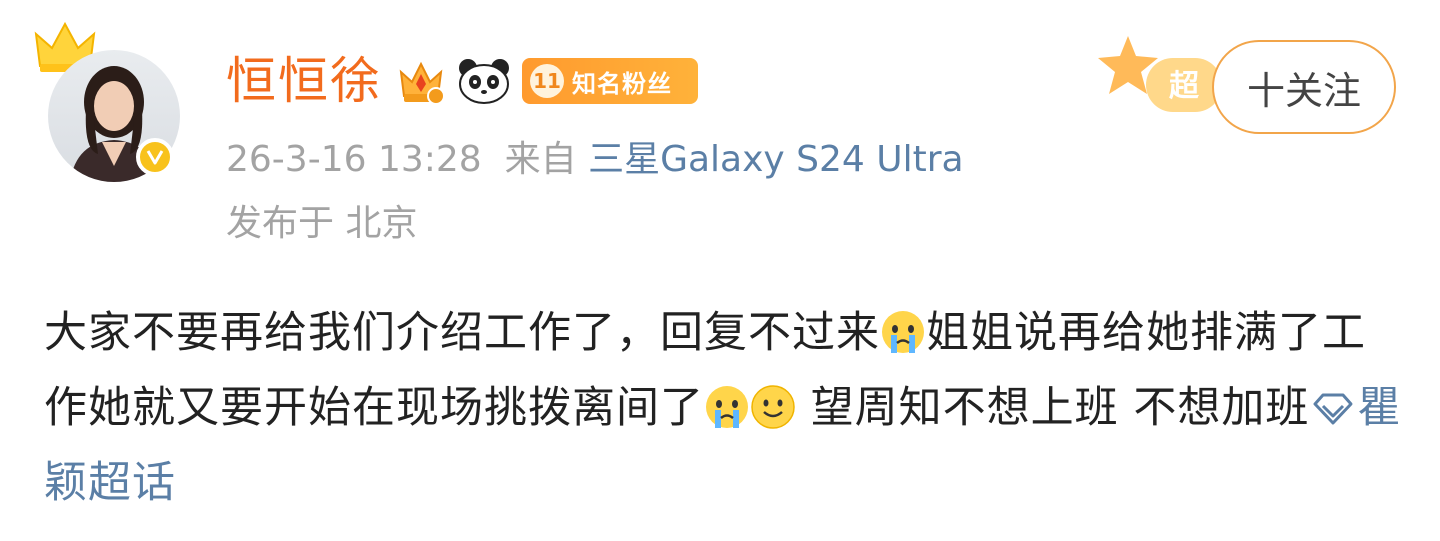 This screenshot has width=1440, height=541. Describe the element at coordinates (1184, 86) in the screenshot. I see `super-tag-label: 超` at that location.